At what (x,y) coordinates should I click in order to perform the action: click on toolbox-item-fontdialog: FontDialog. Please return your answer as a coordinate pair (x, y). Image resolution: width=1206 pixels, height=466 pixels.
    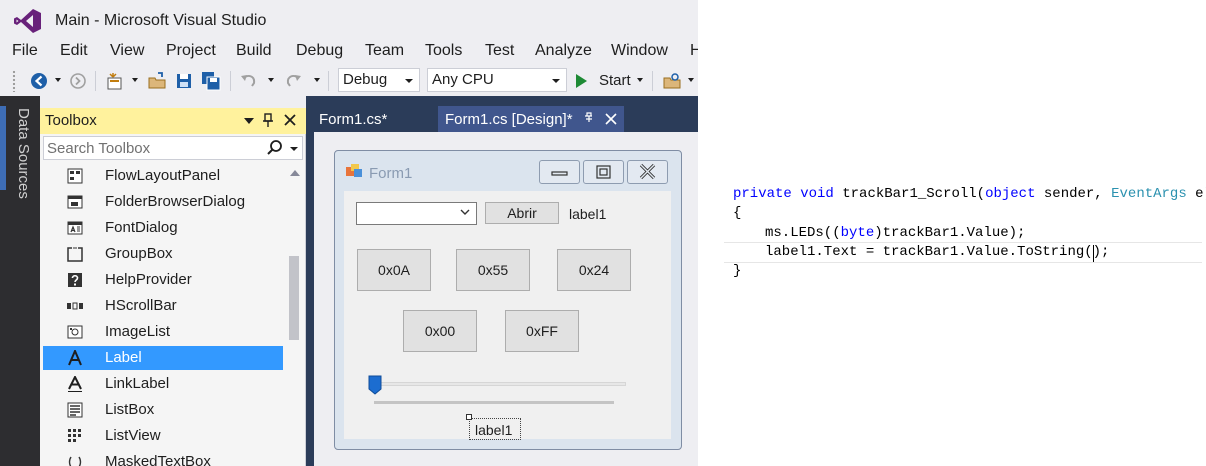
    Looking at the image, I should click on (163, 228).